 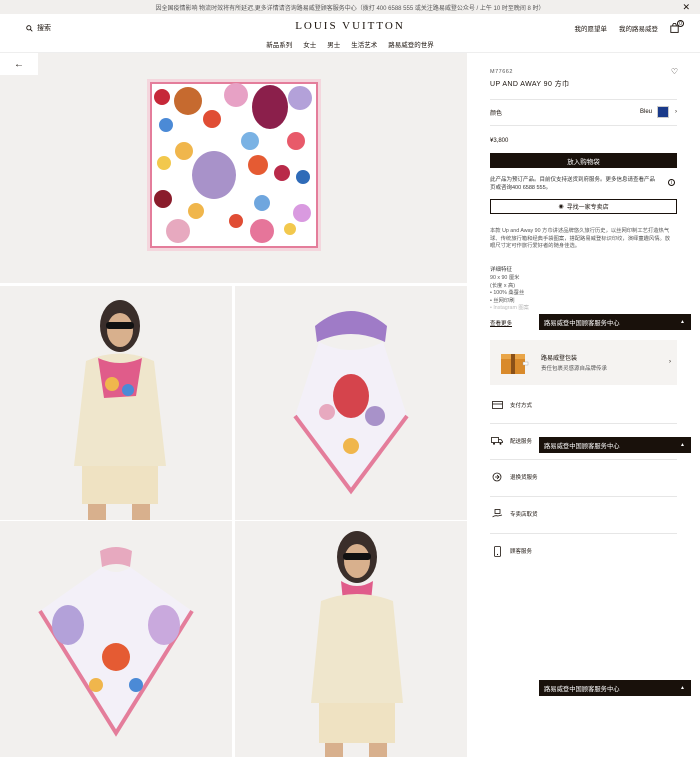 I want to click on add-to-cart-button: 放入购物袋, so click(x=583, y=160).